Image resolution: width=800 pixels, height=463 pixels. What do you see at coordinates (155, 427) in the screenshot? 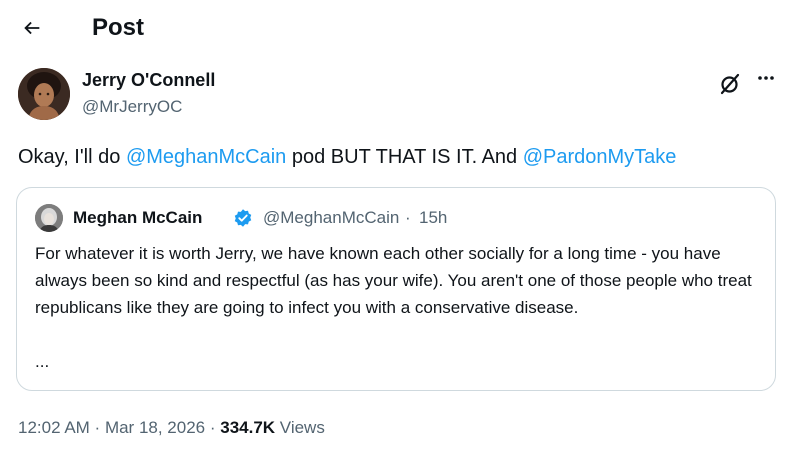
I see `post-date: Mar 18, 2026` at bounding box center [155, 427].